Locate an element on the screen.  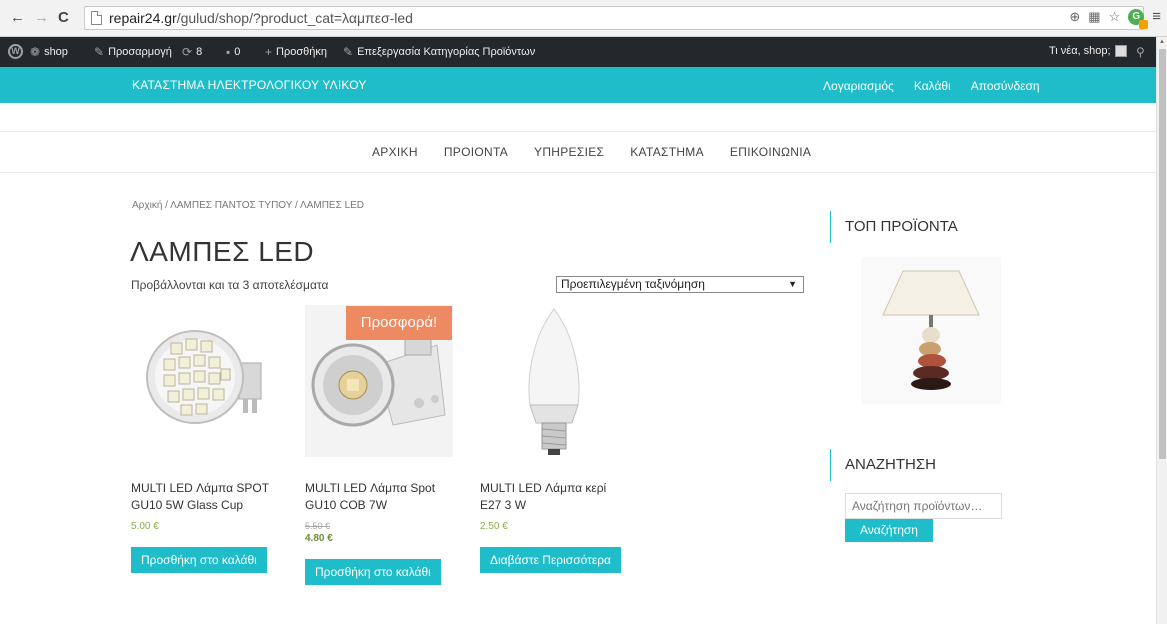
admin-customize-link: ✎ Προσαρμογή is located at coordinates (133, 52).